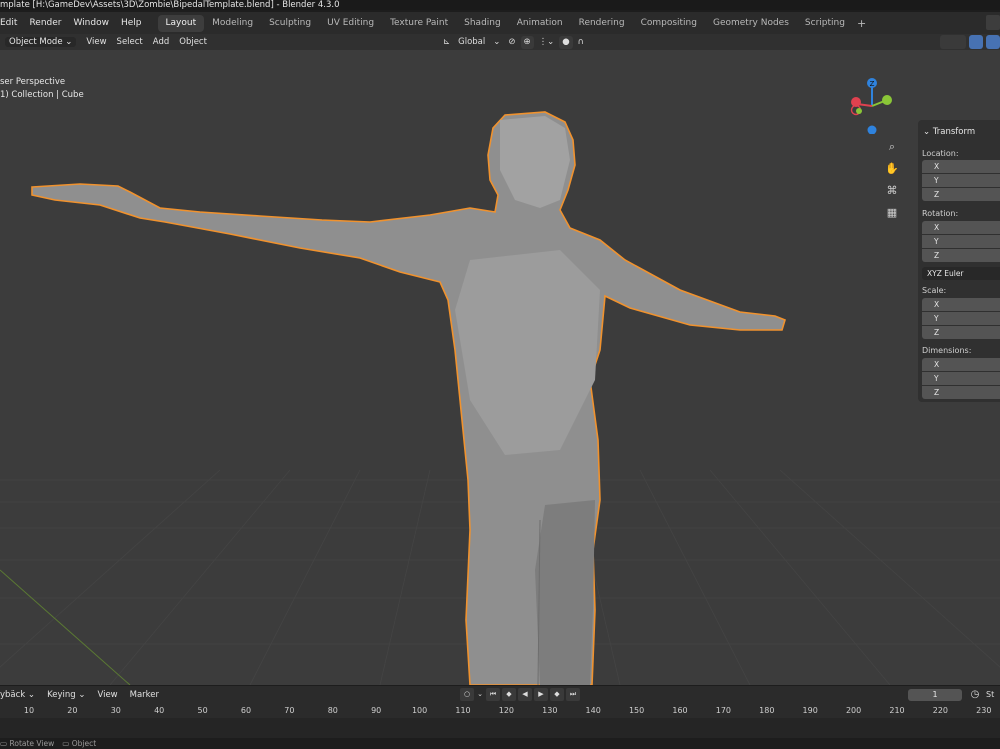 This screenshot has height=749, width=1000. Describe the element at coordinates (669, 23) in the screenshot. I see `tab-compositing: Compositing` at that location.